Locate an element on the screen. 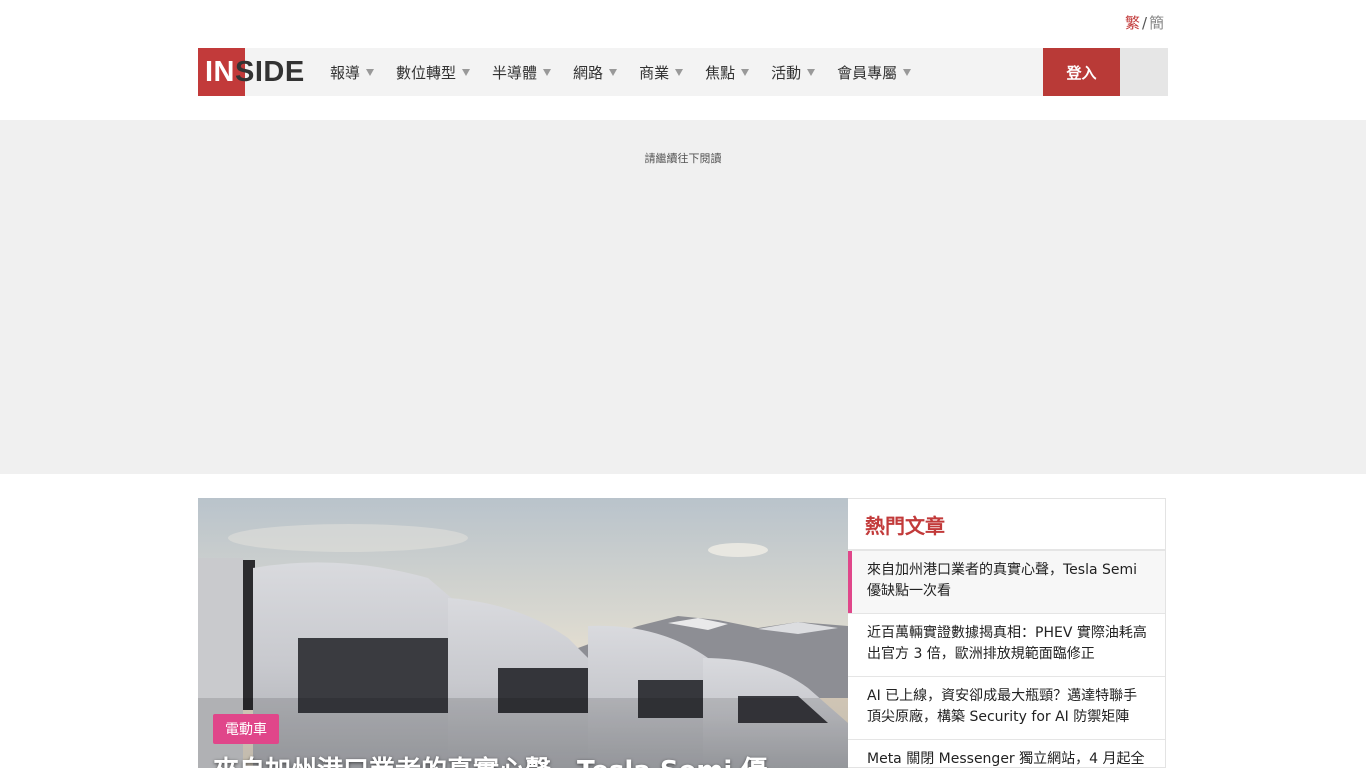 The image size is (1366, 768). nav-item-reports: 報導 is located at coordinates (352, 72).